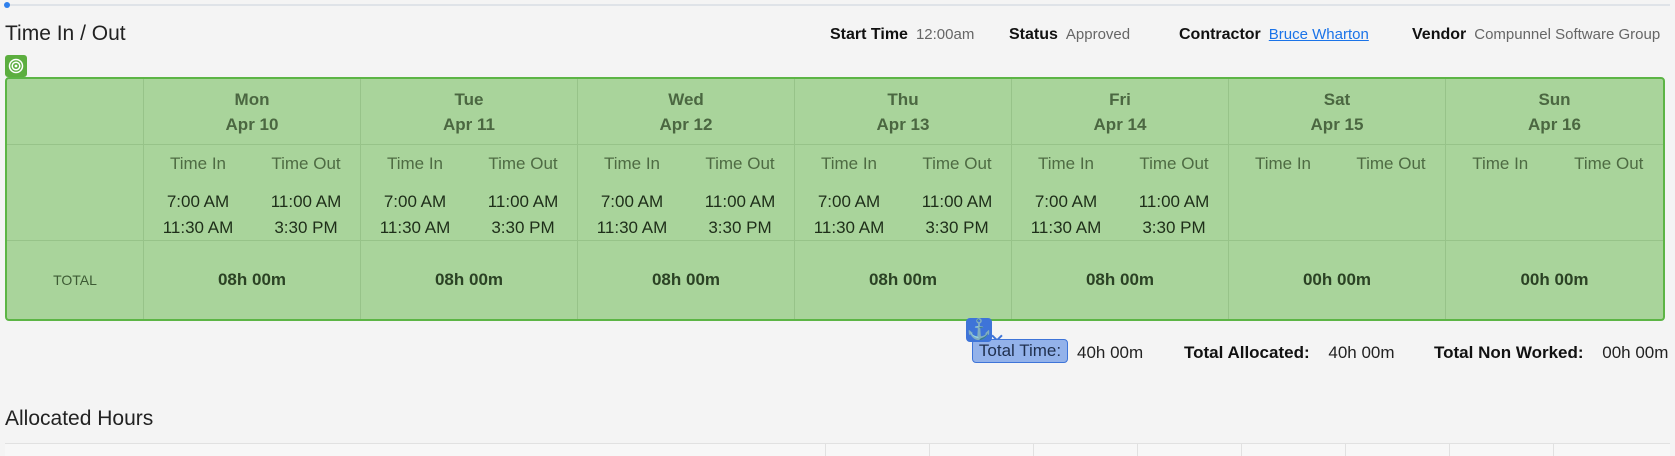 The height and width of the screenshot is (456, 1675). What do you see at coordinates (1319, 34) in the screenshot?
I see `contractor-link: Bruce Wharton` at bounding box center [1319, 34].